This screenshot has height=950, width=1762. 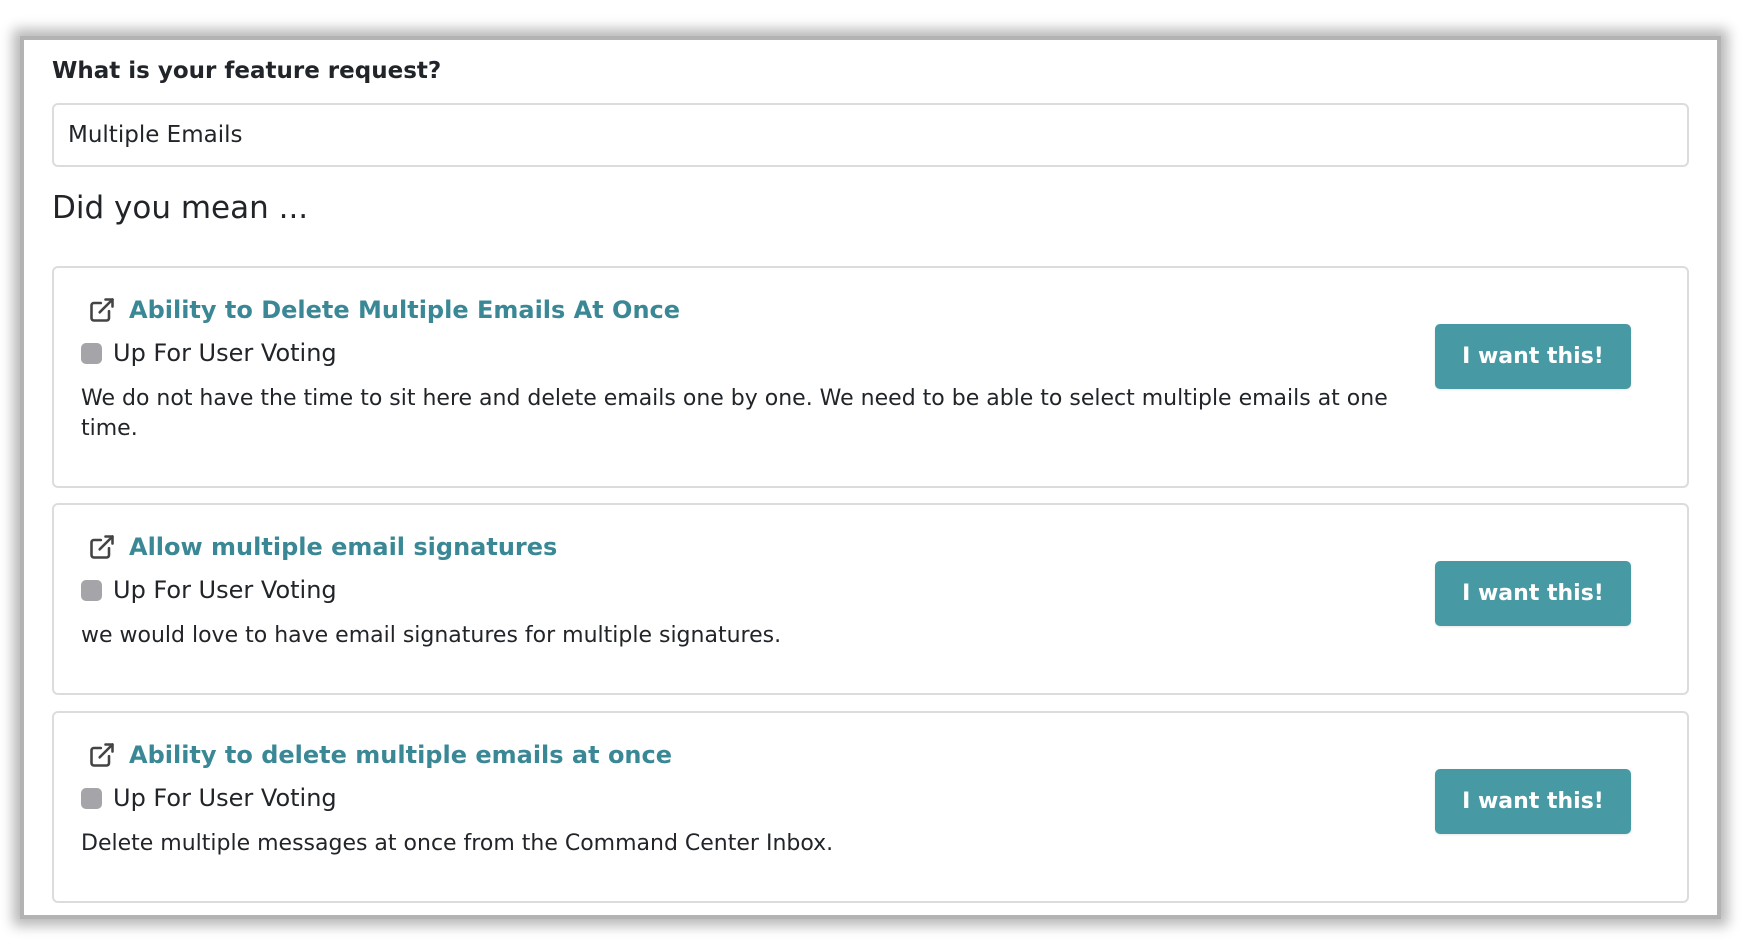 What do you see at coordinates (247, 71) in the screenshot?
I see `feature-request-label: What is your feature request?` at bounding box center [247, 71].